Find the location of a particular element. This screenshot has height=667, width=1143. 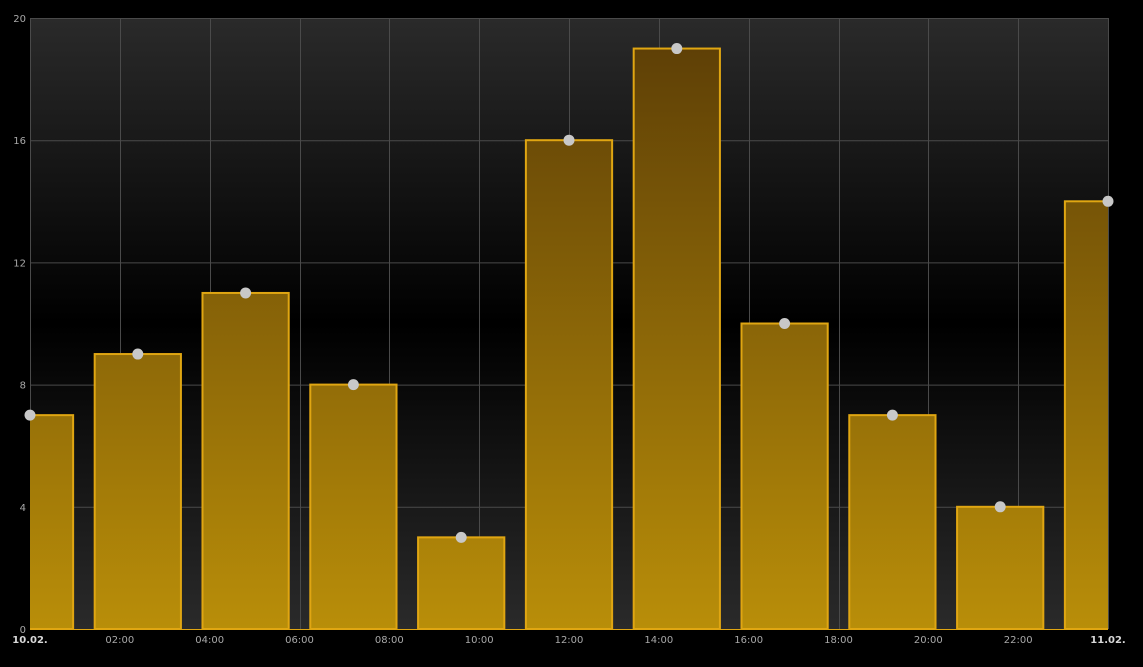

x-tick-label: 10.02. is located at coordinates (29, 640).